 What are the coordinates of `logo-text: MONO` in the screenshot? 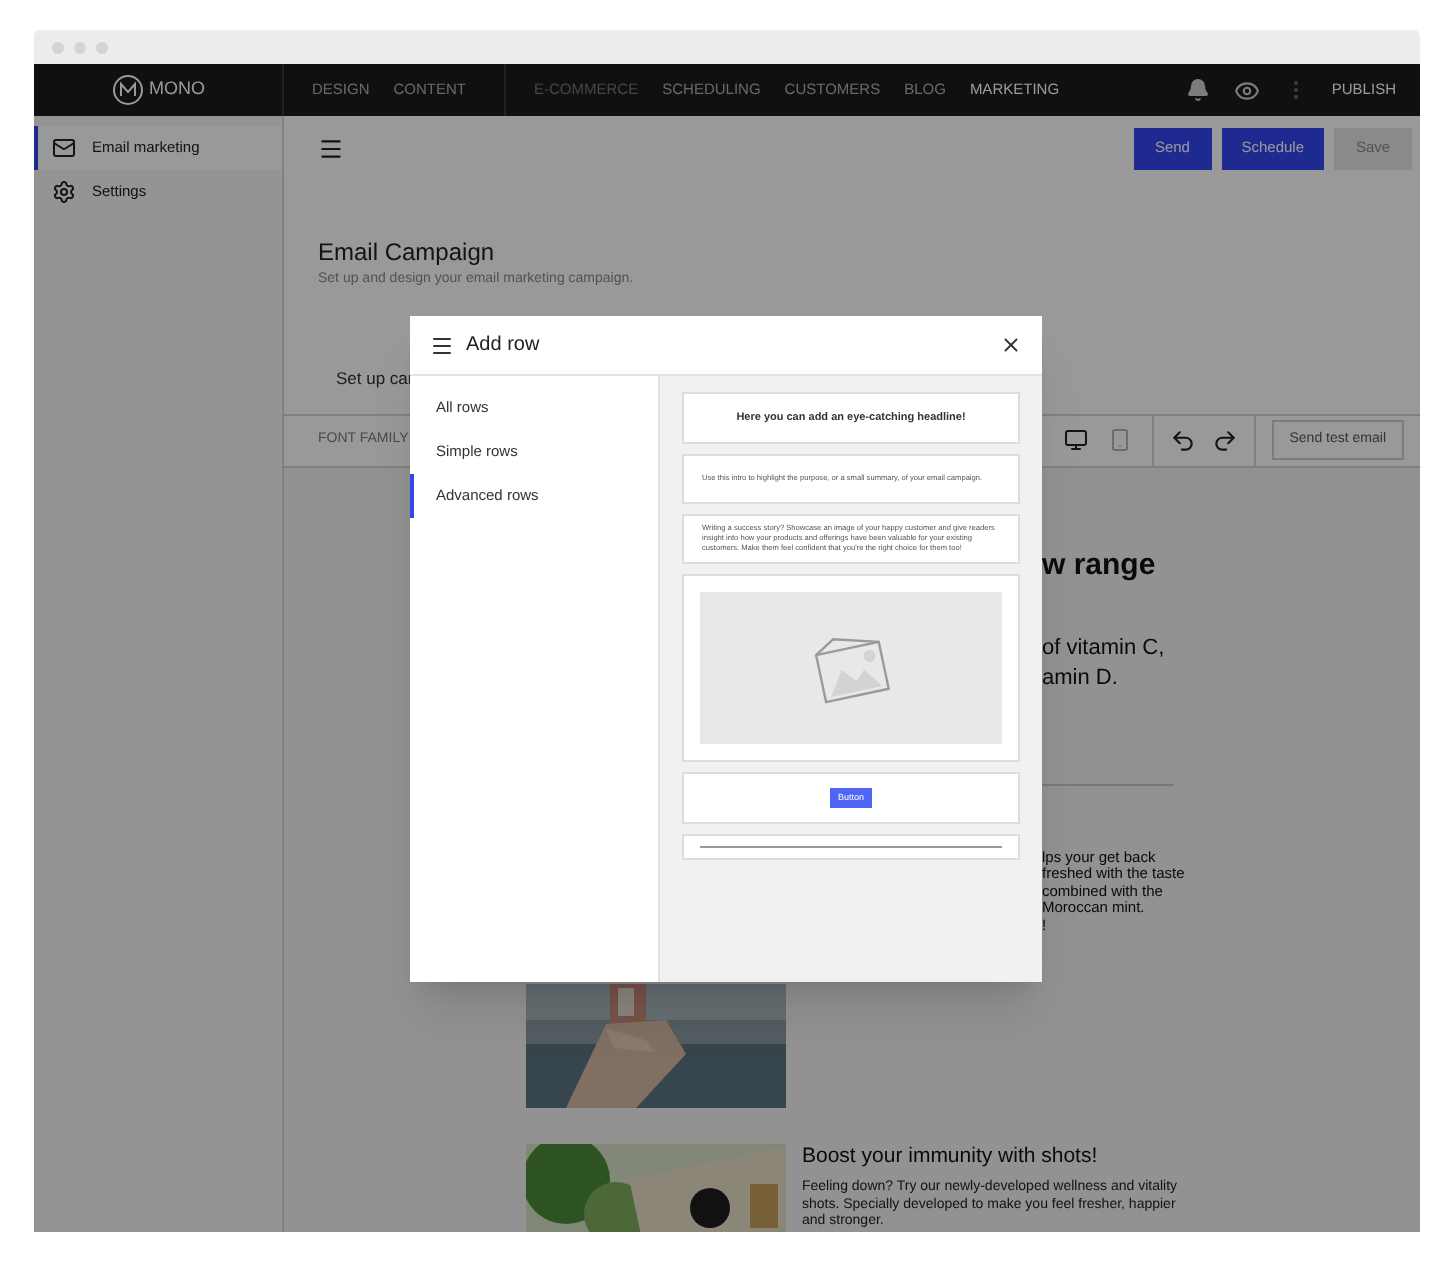 It's located at (177, 89).